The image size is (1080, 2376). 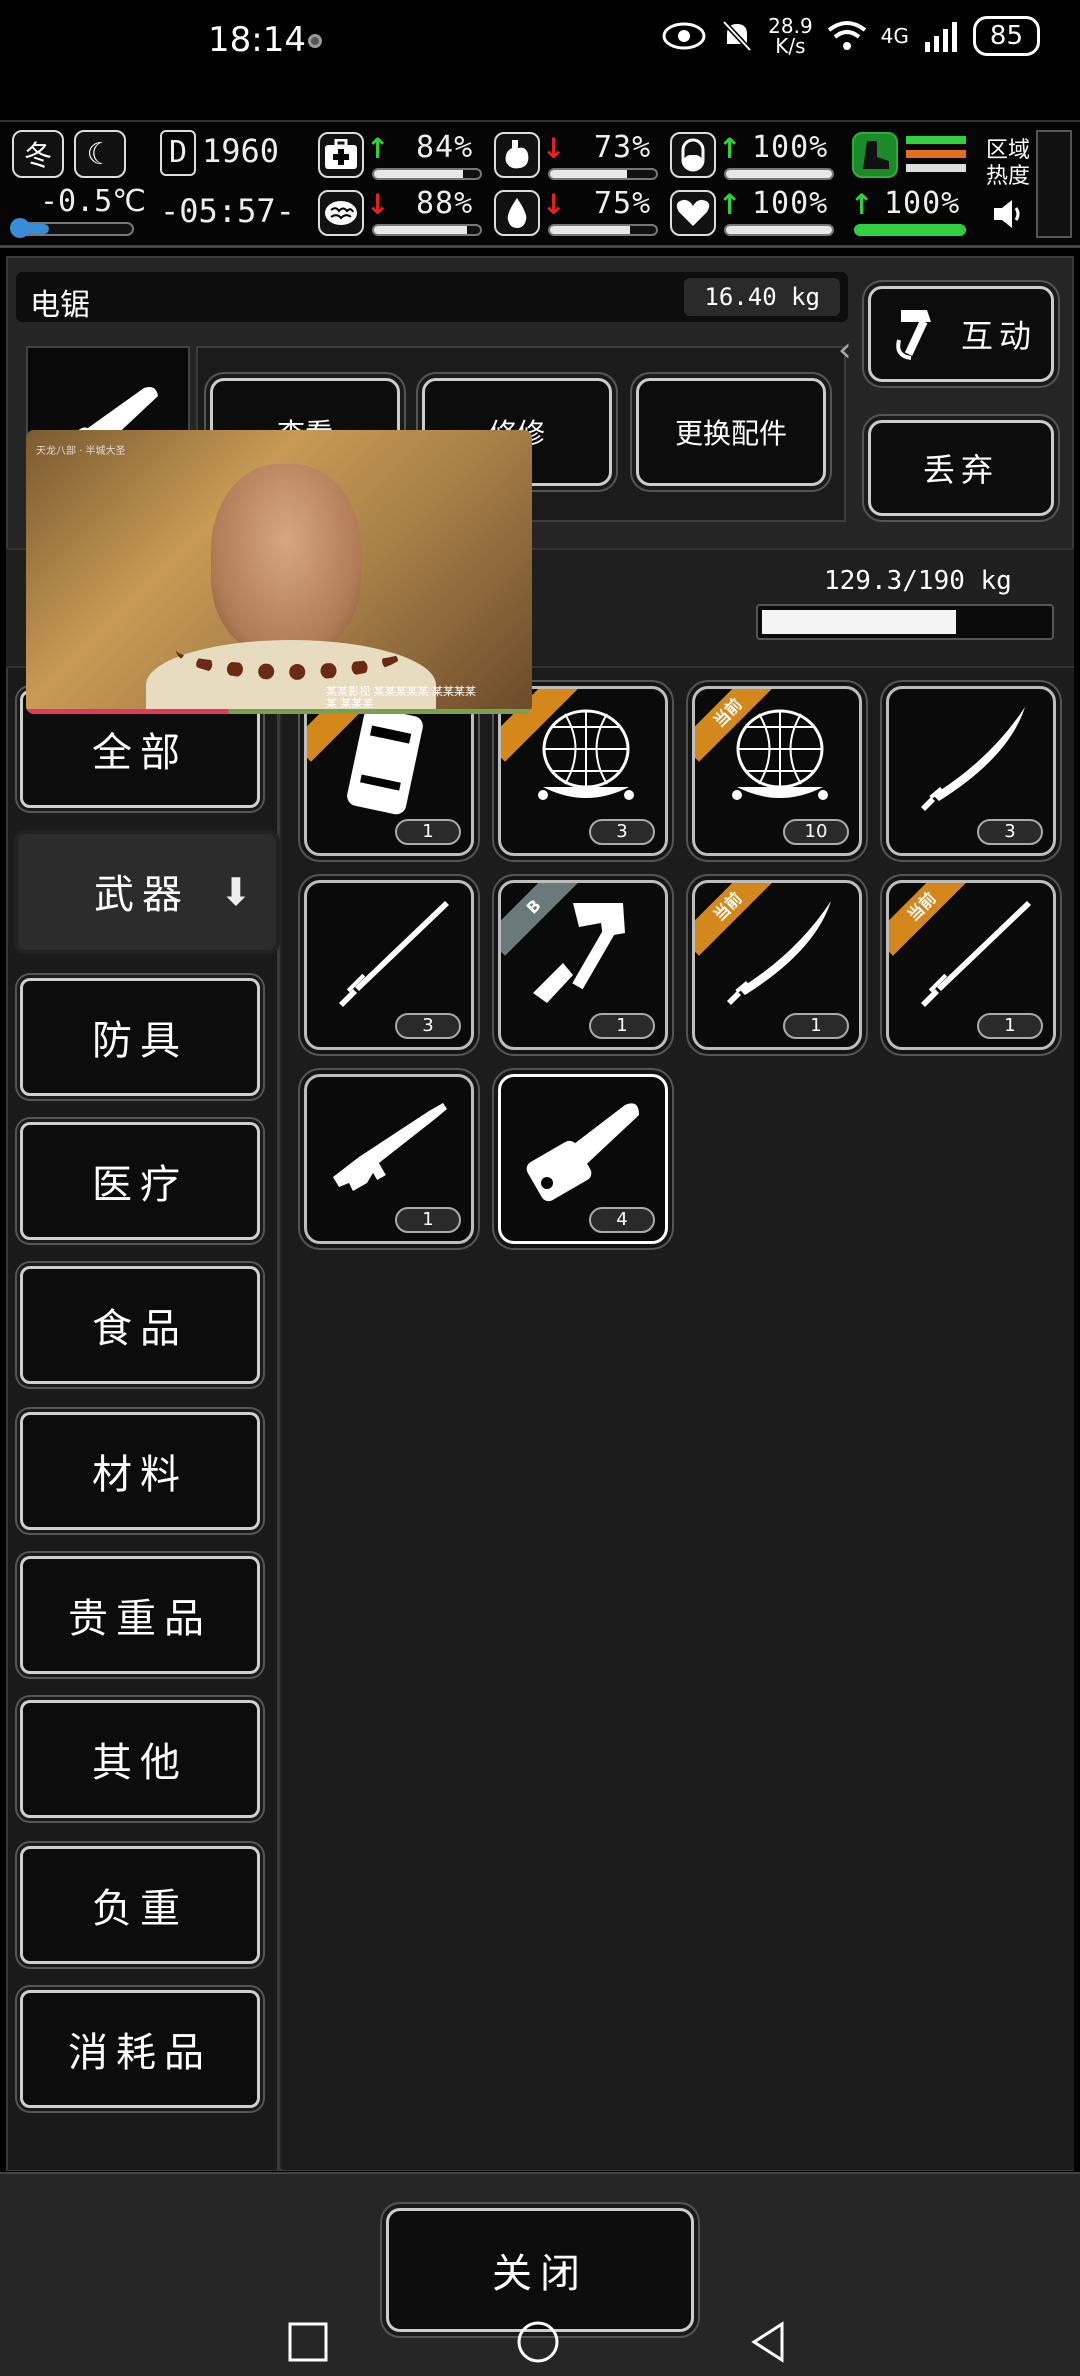 What do you see at coordinates (341, 155) in the screenshot?
I see `medkit-icon` at bounding box center [341, 155].